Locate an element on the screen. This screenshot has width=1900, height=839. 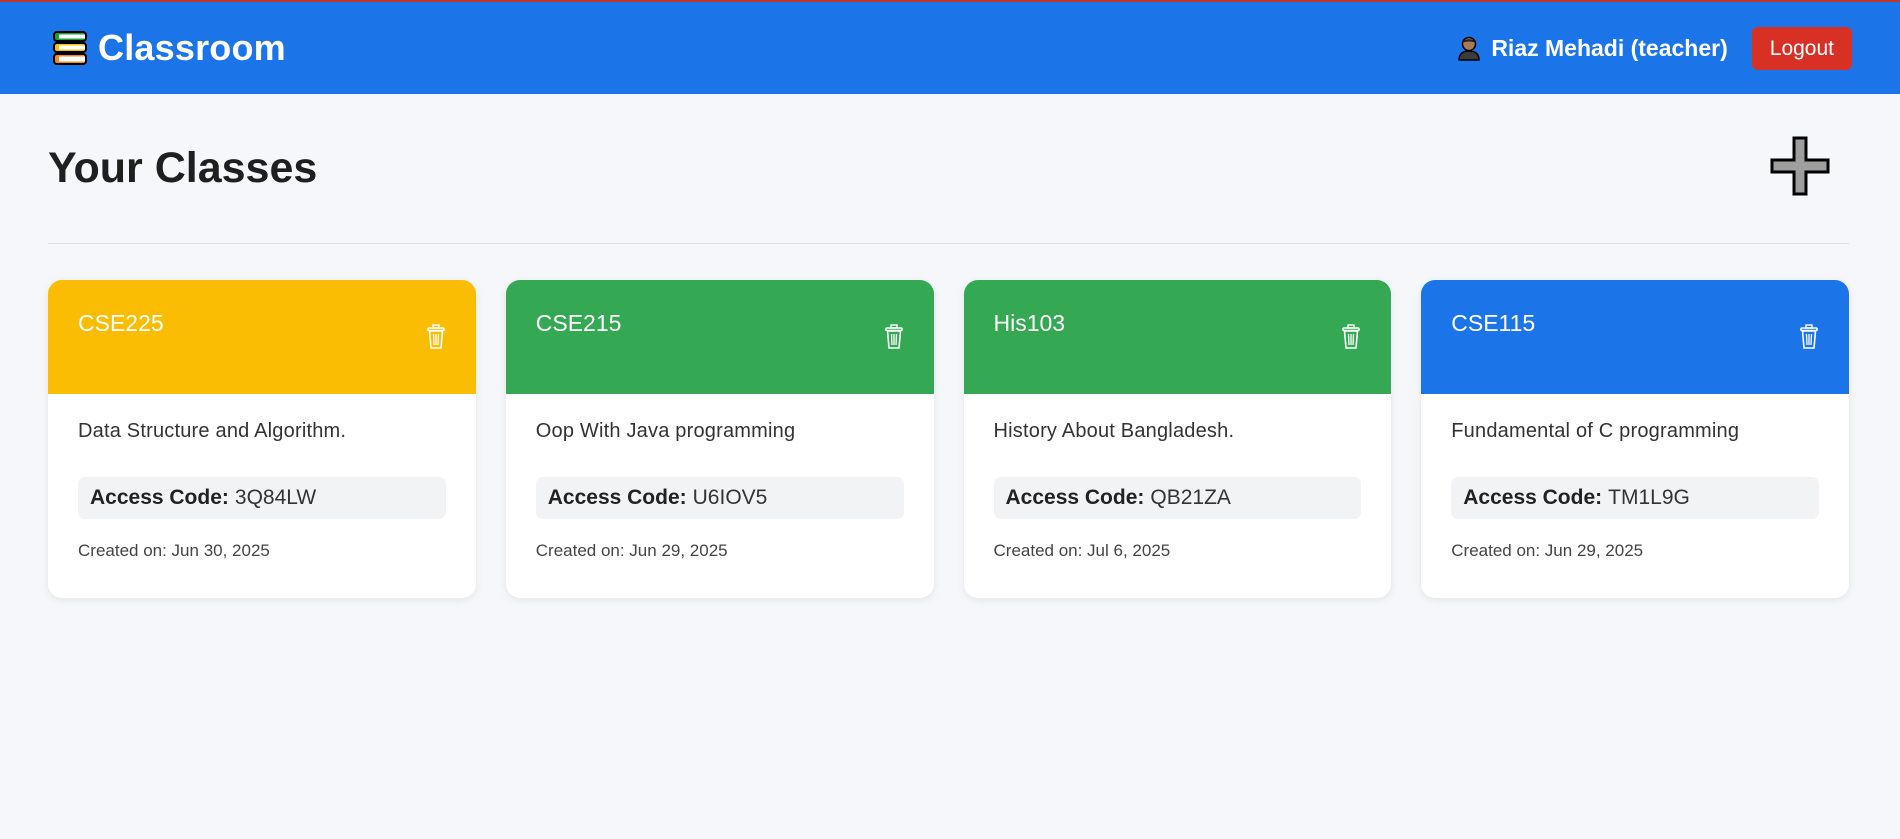
class-description: History About Bangladesh. is located at coordinates (1114, 431).